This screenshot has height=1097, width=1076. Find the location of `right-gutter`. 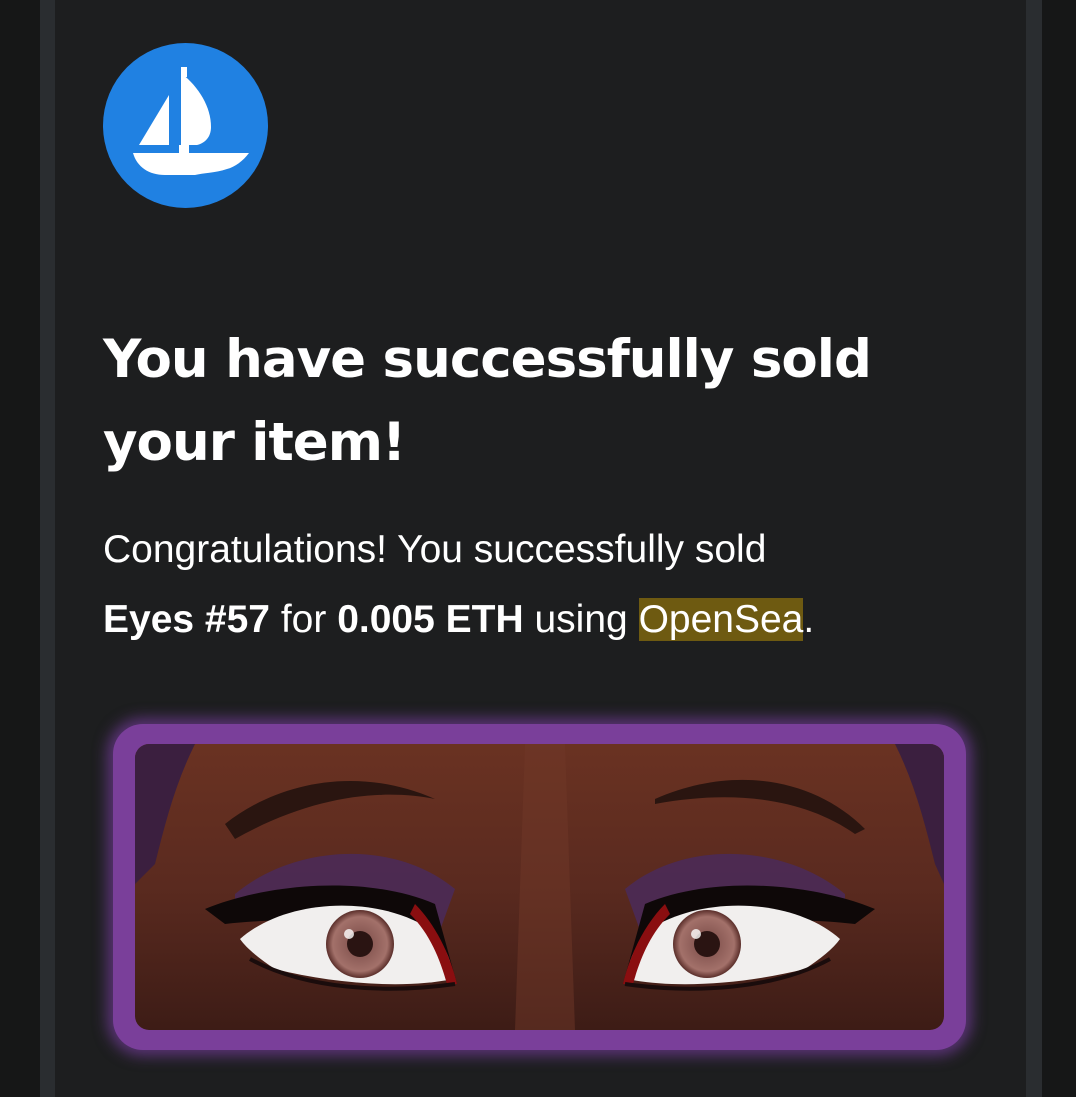

right-gutter is located at coordinates (1059, 548).